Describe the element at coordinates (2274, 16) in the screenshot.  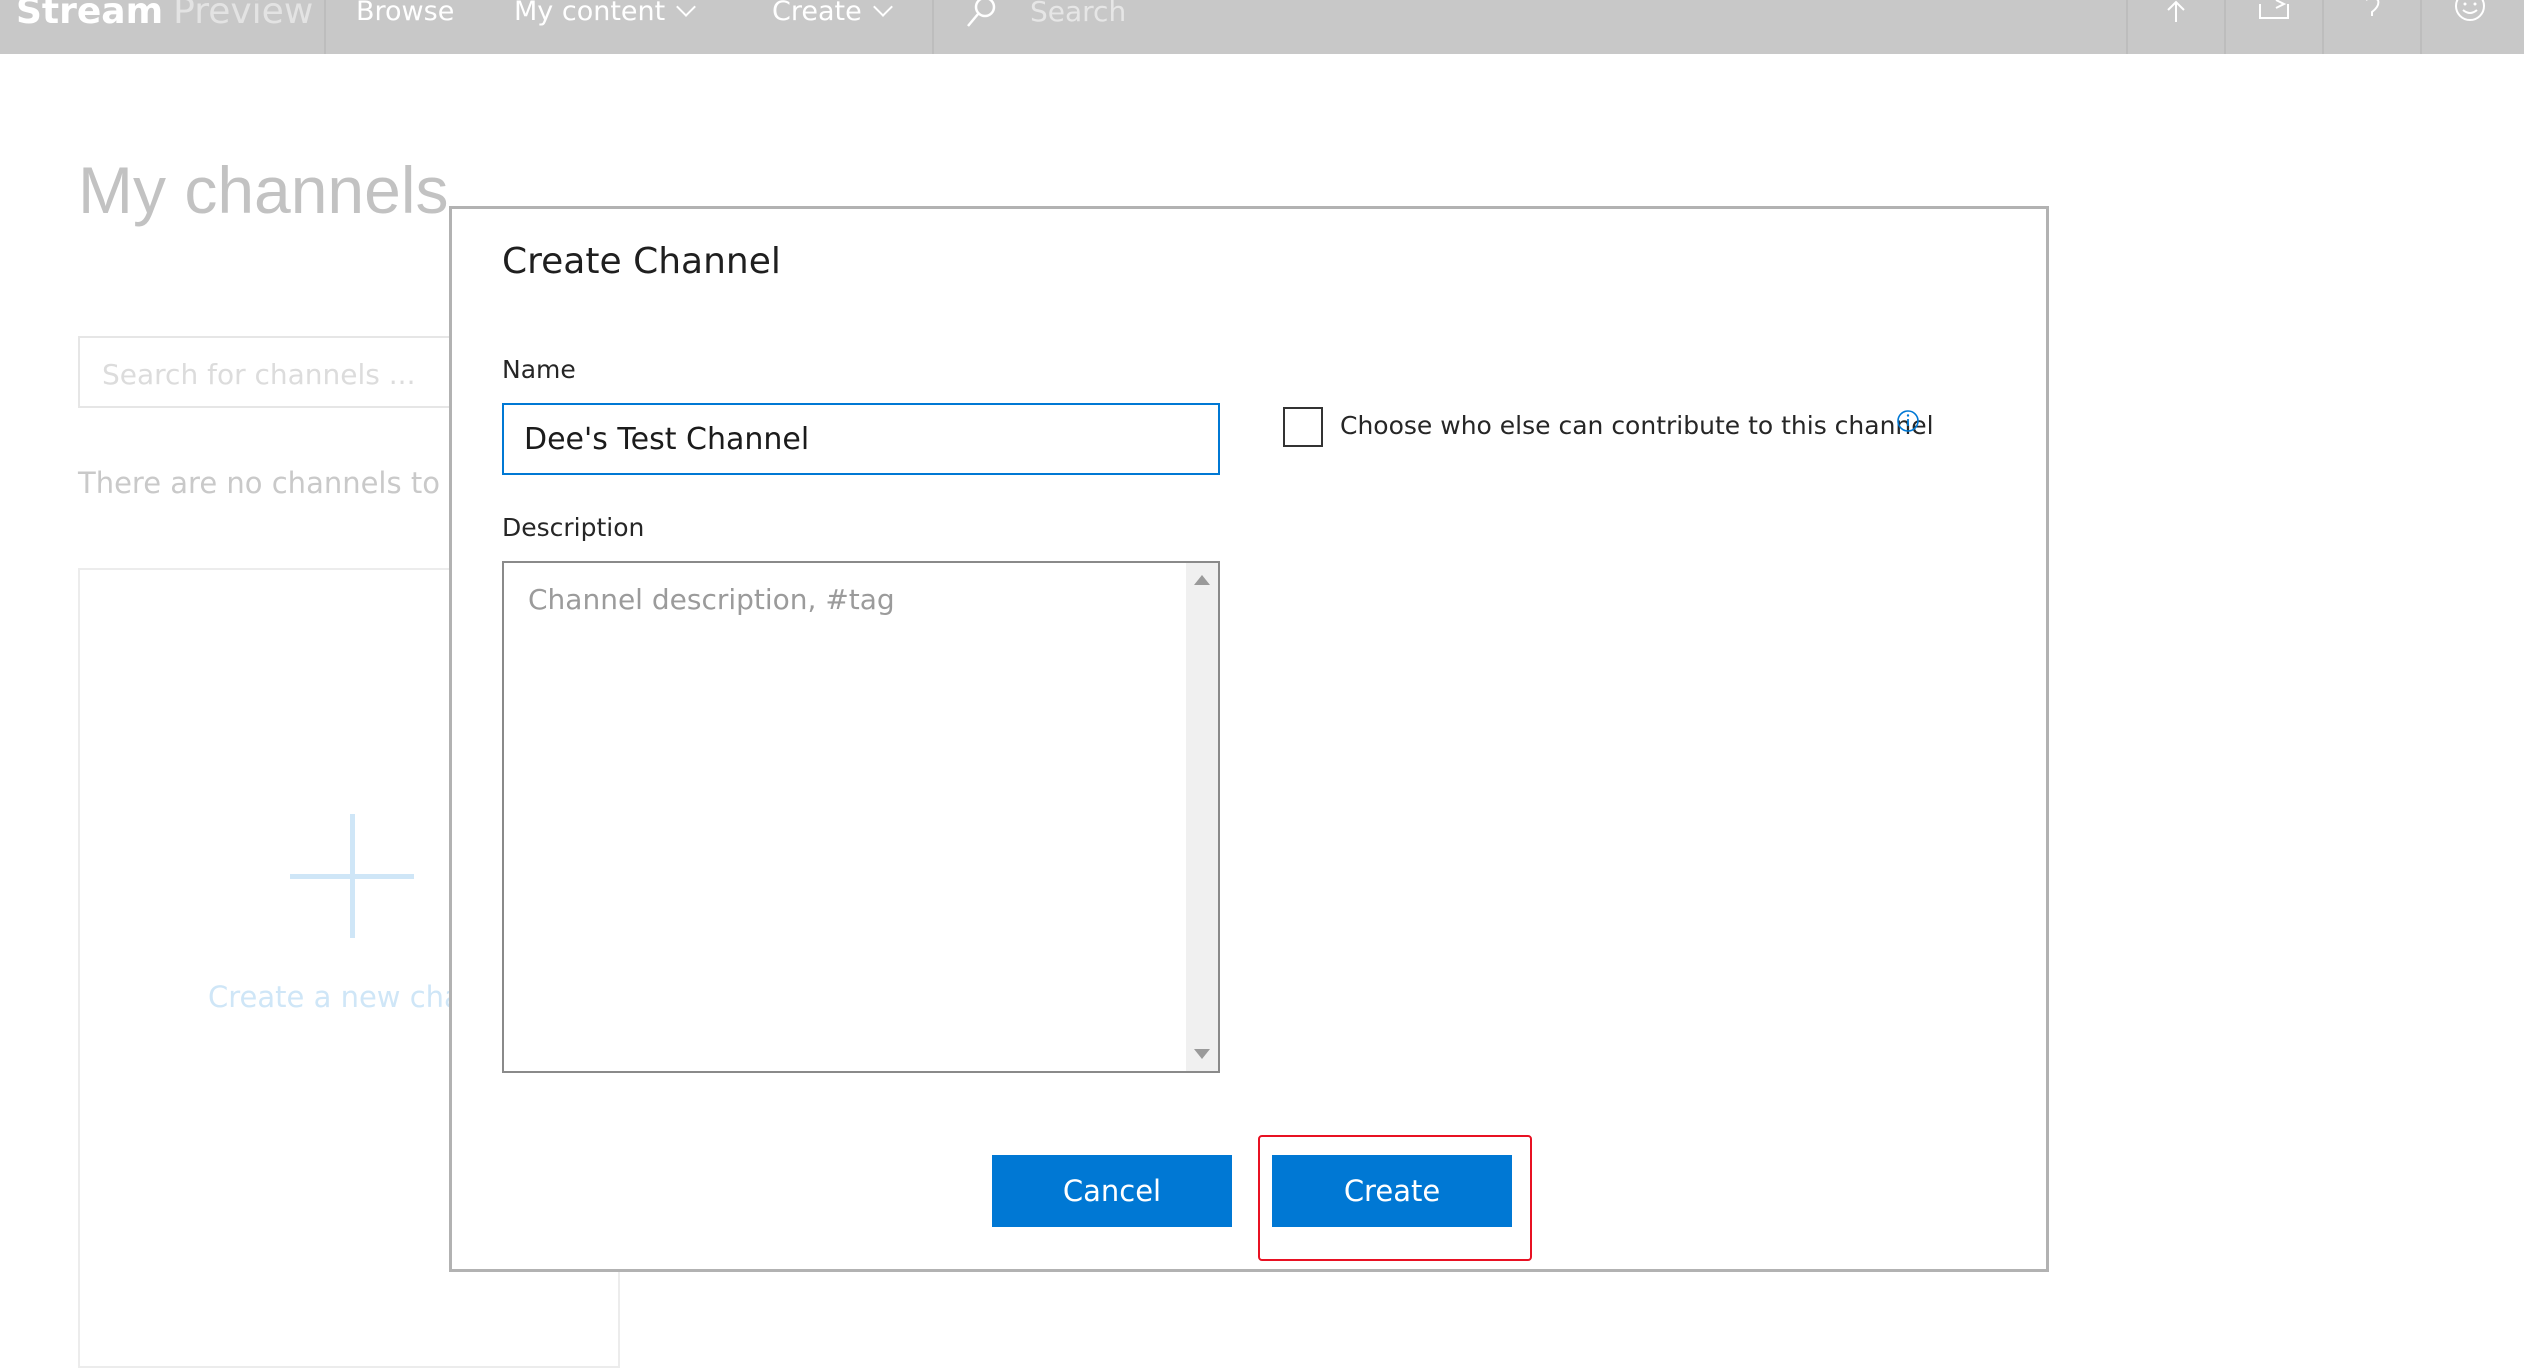
I see `share-icon` at that location.